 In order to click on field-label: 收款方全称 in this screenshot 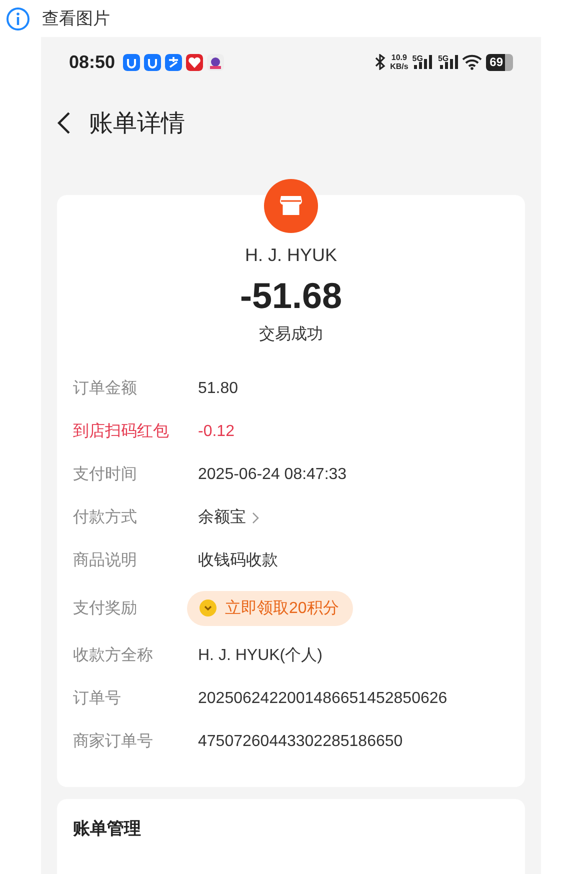, I will do `click(113, 656)`.